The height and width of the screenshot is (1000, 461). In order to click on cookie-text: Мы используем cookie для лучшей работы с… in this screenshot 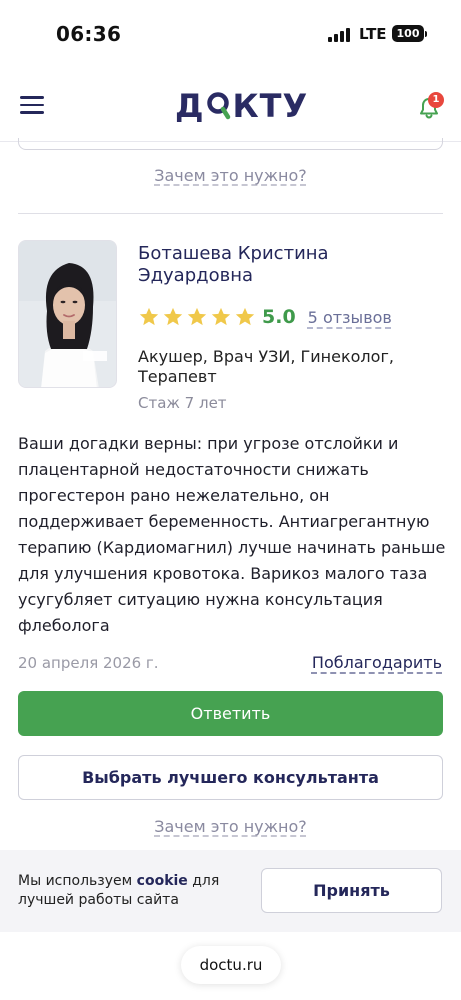, I will do `click(123, 891)`.